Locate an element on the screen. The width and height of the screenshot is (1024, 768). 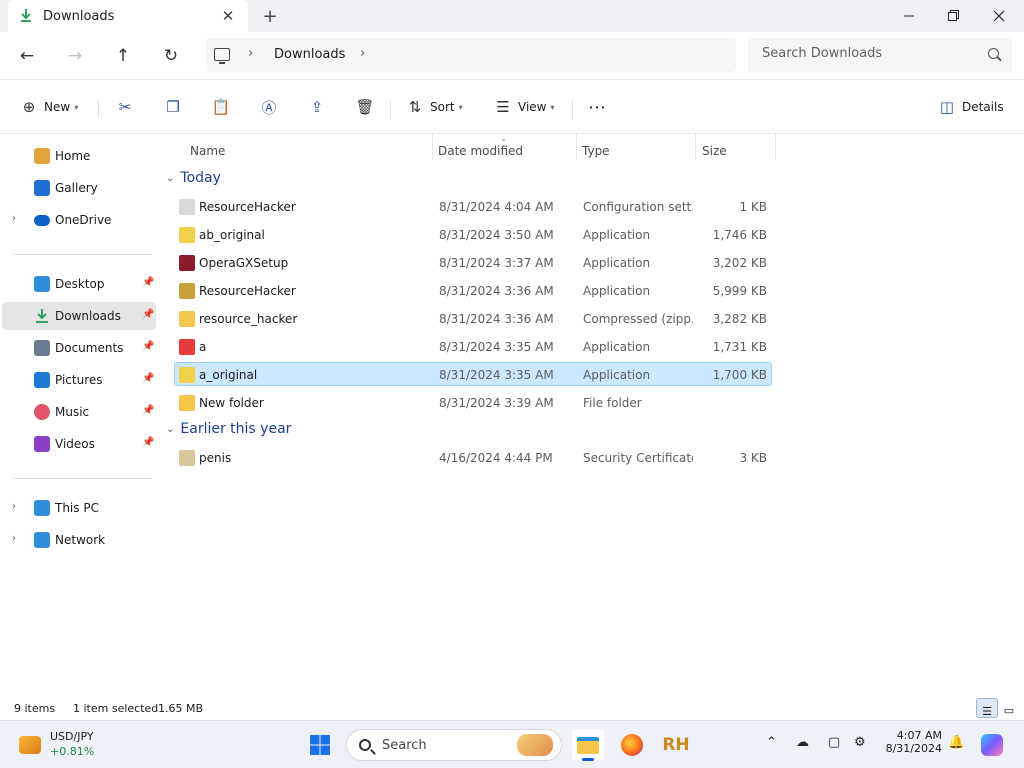
sidebar-item-onedrive: › OneDrive is located at coordinates (79, 220).